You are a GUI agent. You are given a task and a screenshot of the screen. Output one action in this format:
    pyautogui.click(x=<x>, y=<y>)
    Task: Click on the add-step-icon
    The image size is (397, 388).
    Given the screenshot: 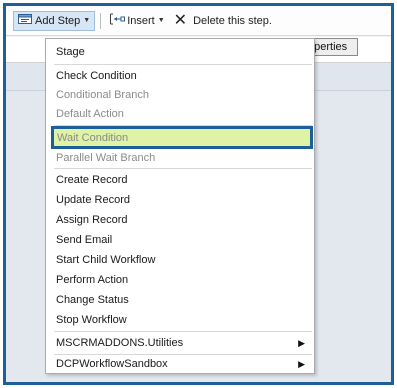 What is the action you would take?
    pyautogui.click(x=25, y=20)
    